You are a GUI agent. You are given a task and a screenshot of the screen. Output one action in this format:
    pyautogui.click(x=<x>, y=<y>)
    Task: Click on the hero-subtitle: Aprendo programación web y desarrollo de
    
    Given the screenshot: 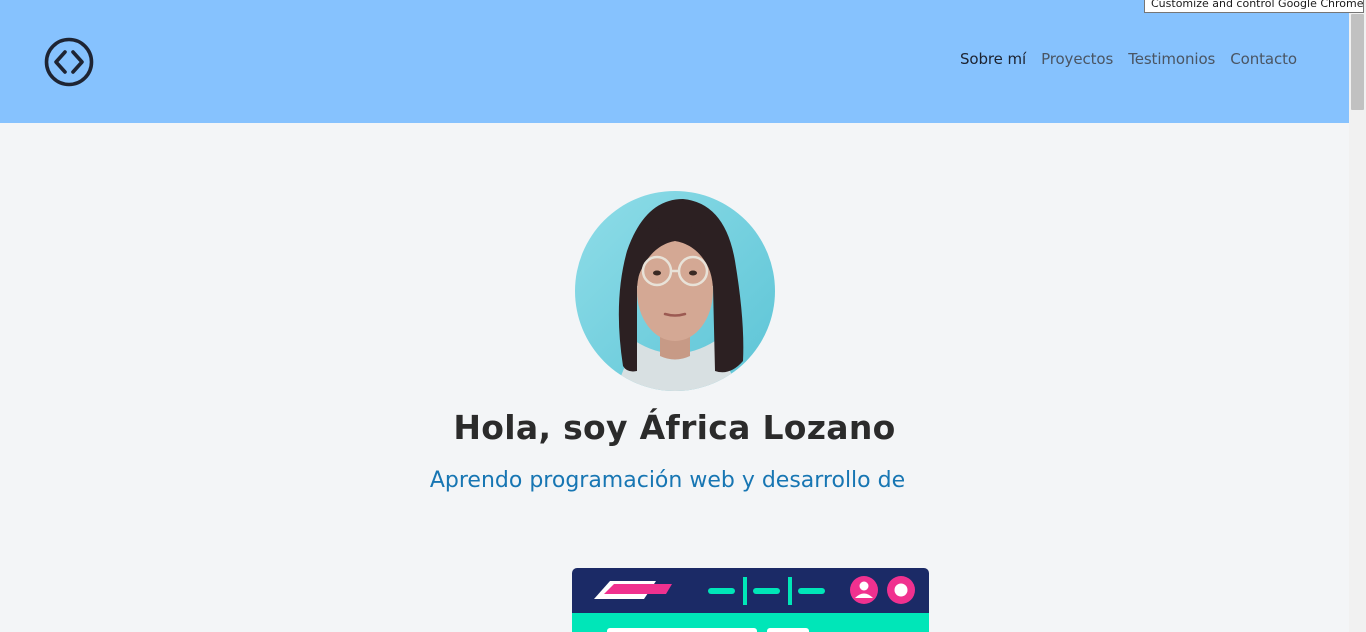 What is the action you would take?
    pyautogui.click(x=667, y=480)
    